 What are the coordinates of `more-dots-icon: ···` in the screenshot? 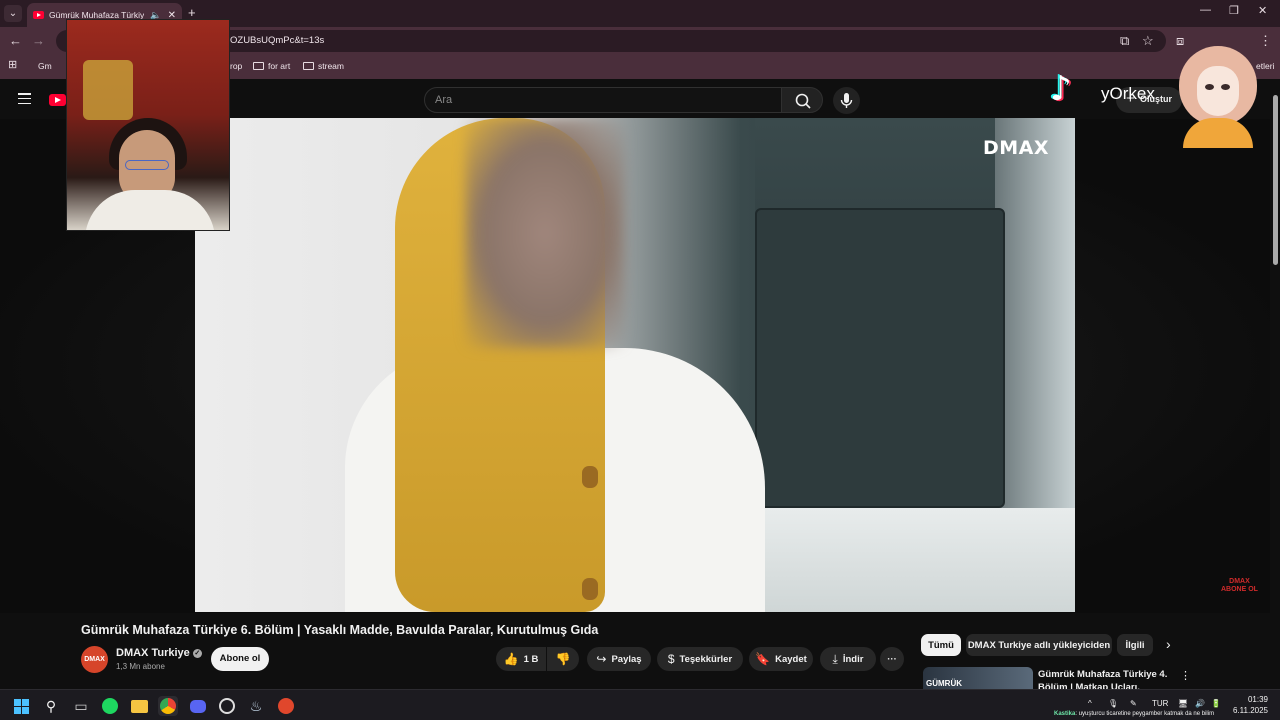 It's located at (892, 659).